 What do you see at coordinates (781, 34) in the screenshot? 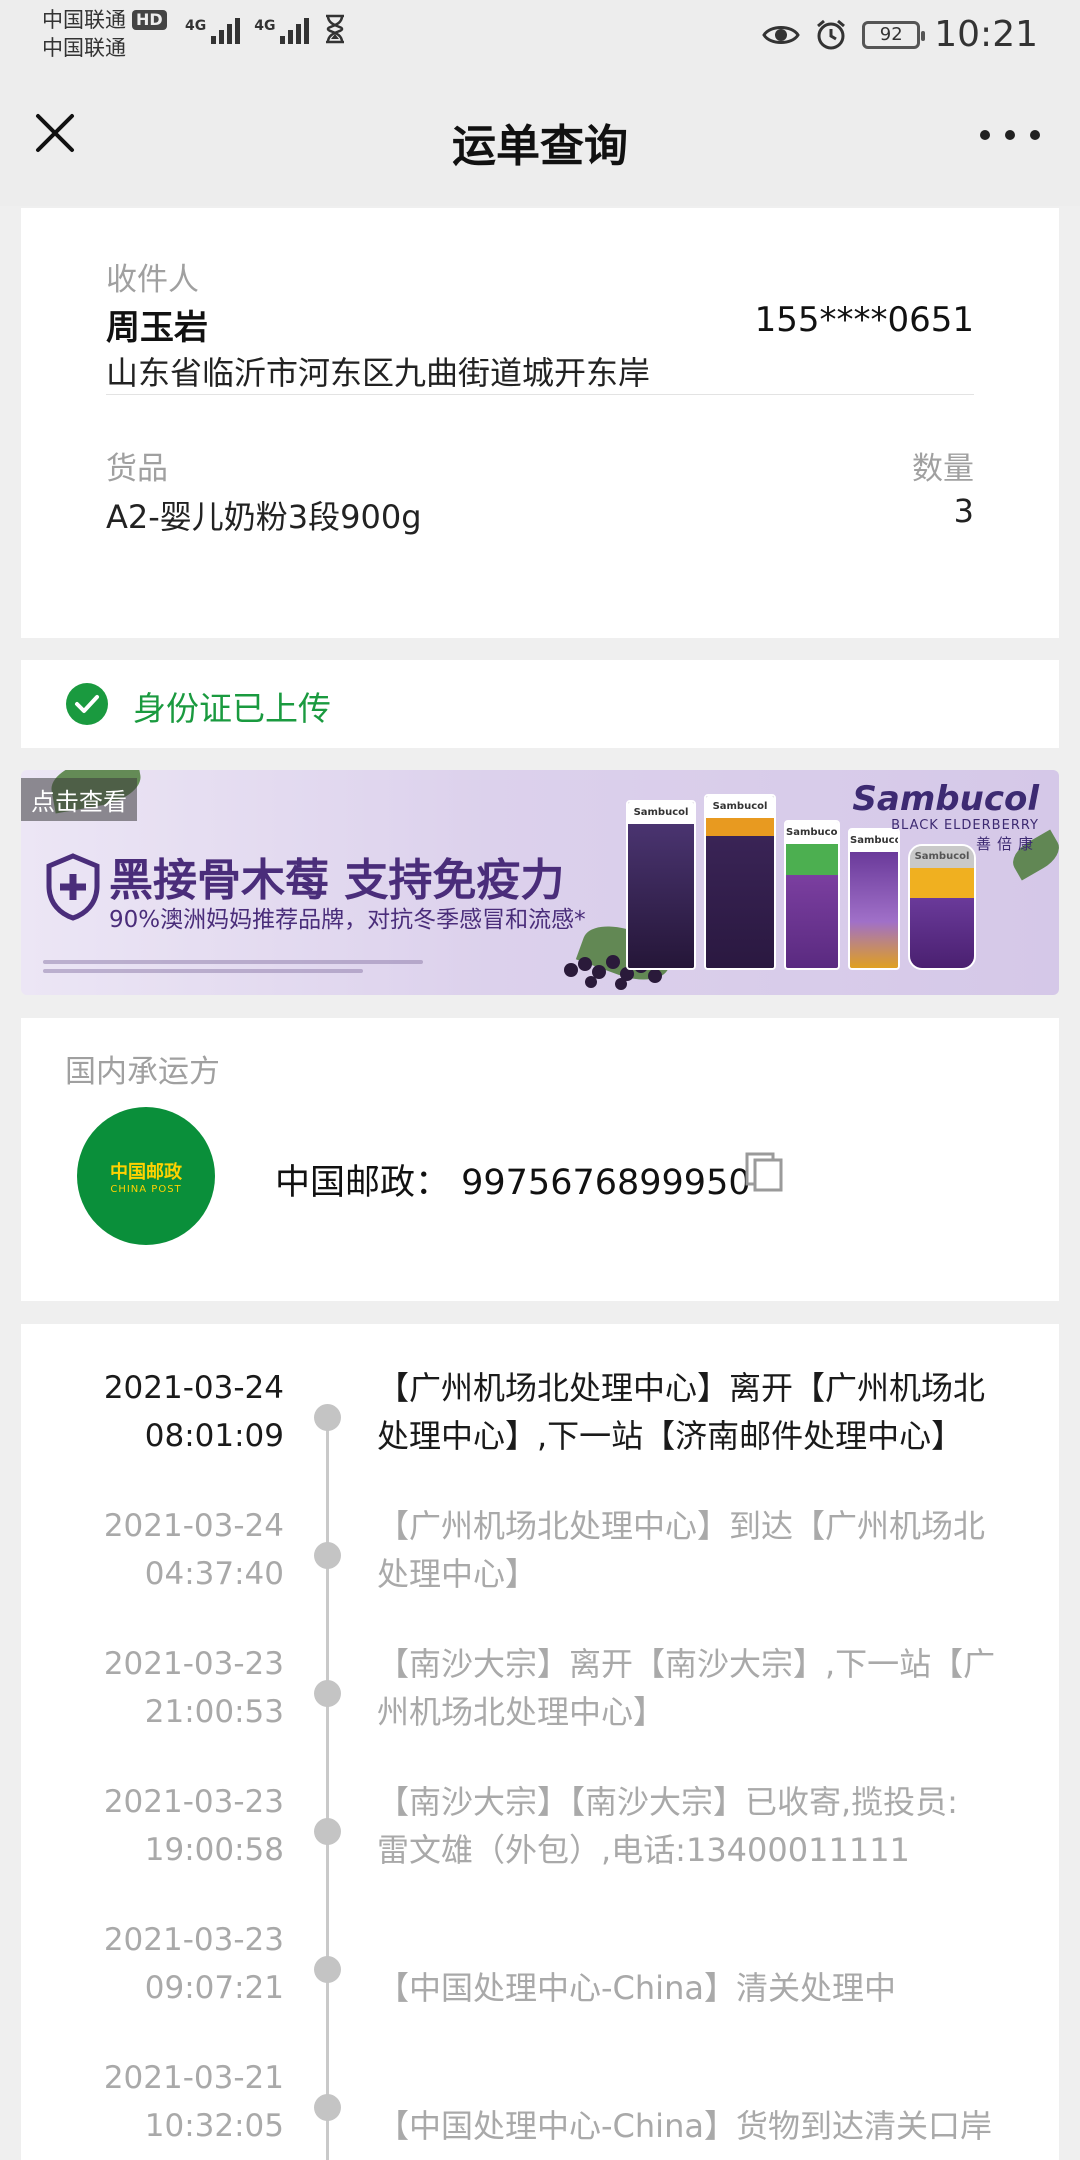
I see `eye-icon` at bounding box center [781, 34].